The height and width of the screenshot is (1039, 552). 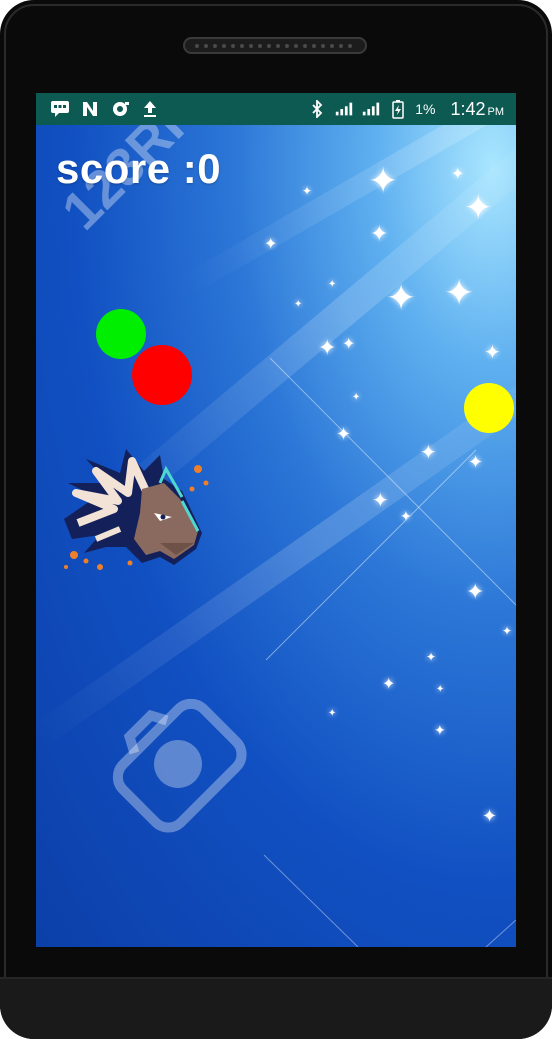 I want to click on dragon-head-sprite, so click(x=136, y=513).